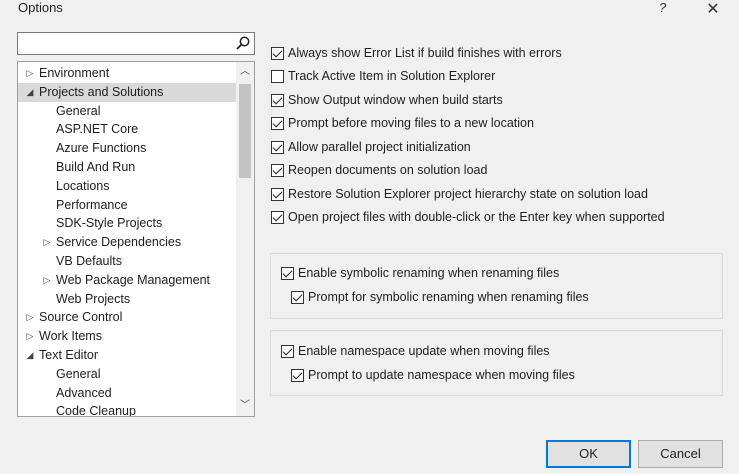 The height and width of the screenshot is (474, 739). I want to click on tree-item: ◢ Projects and Solutions, so click(127, 92).